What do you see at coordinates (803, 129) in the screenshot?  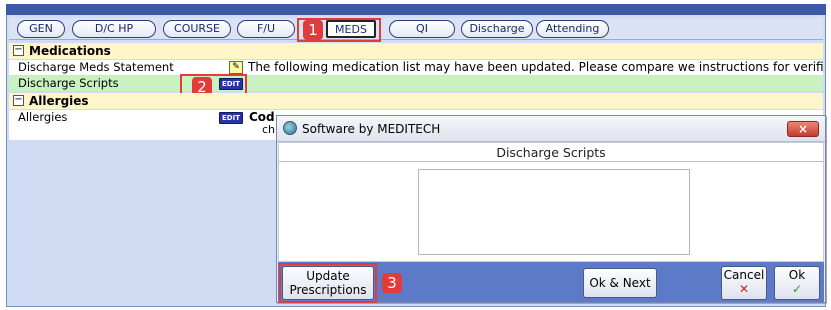 I see `close-icon: ×` at bounding box center [803, 129].